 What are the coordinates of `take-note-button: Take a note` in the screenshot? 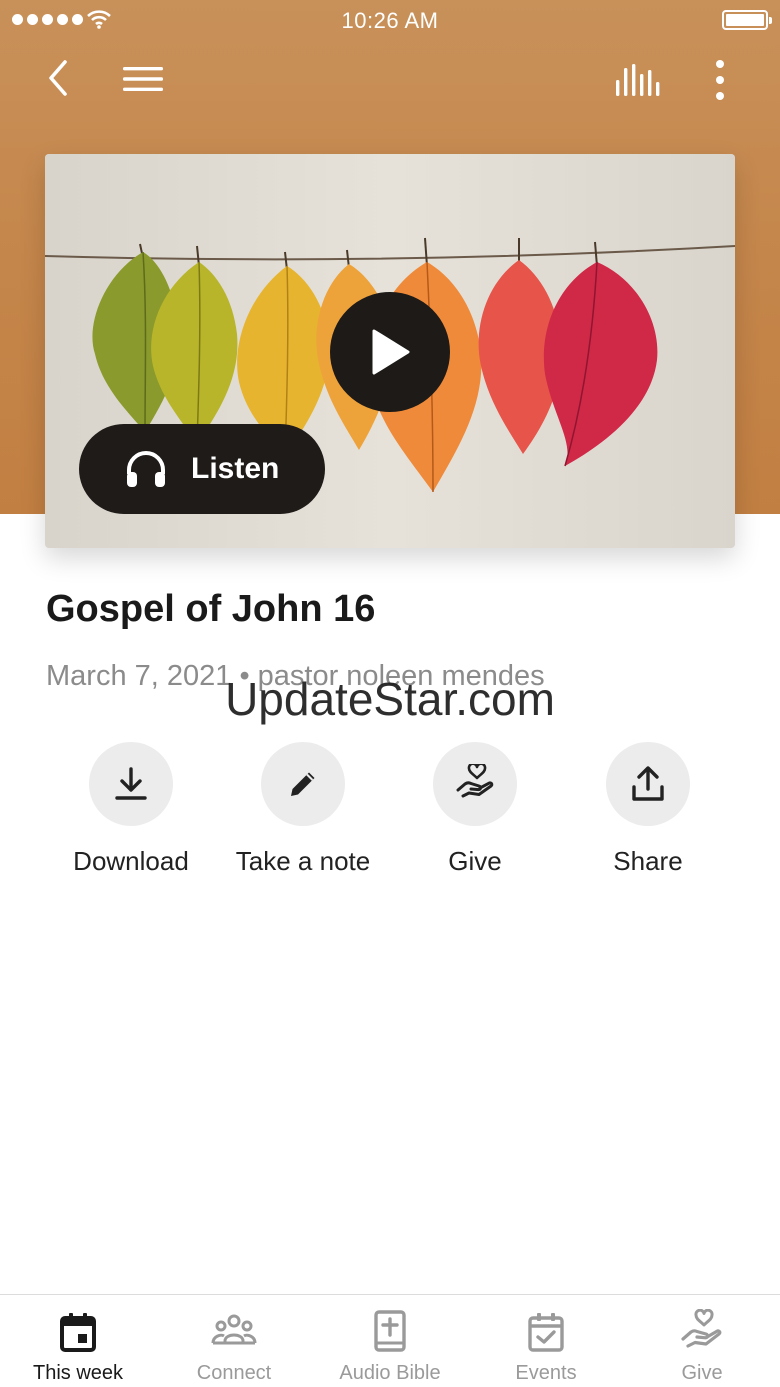 It's located at (303, 812).